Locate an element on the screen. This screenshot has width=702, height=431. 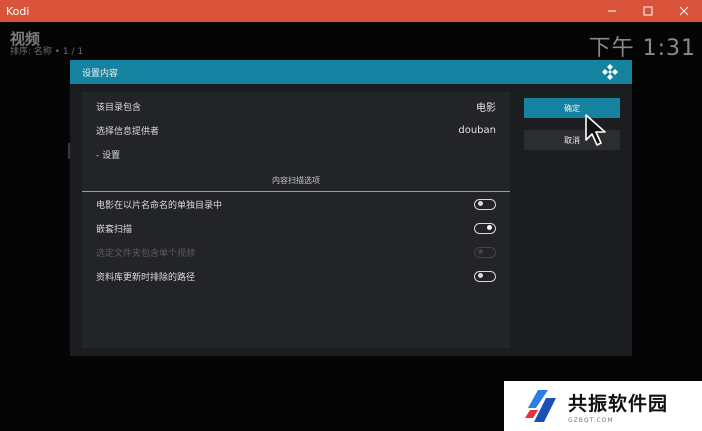
close-icon is located at coordinates (684, 11).